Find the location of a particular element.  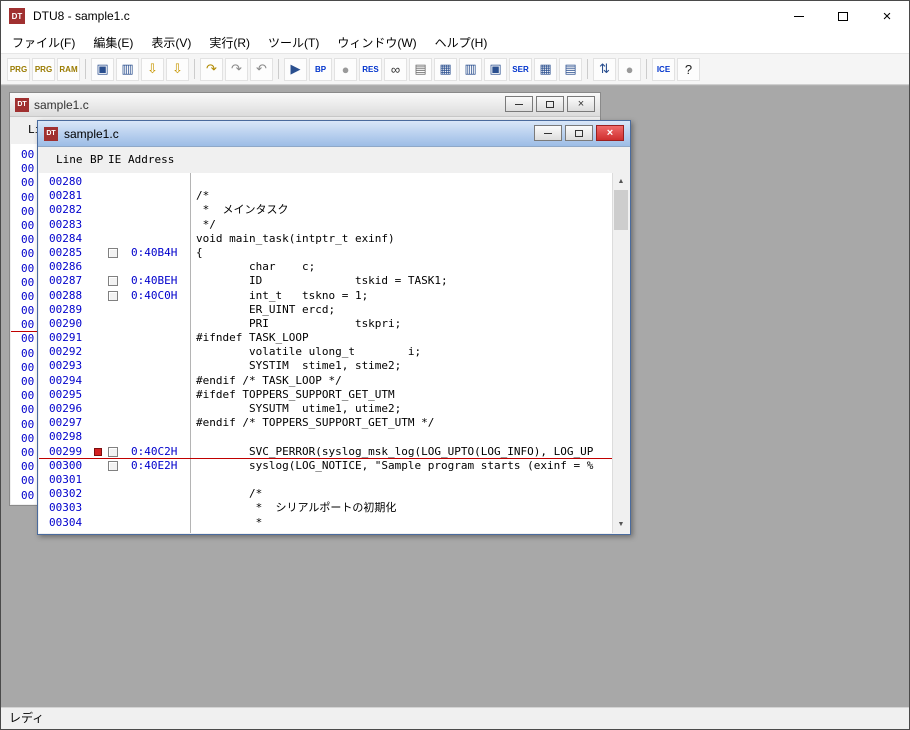

step-over-button: ↷ is located at coordinates (236, 69).